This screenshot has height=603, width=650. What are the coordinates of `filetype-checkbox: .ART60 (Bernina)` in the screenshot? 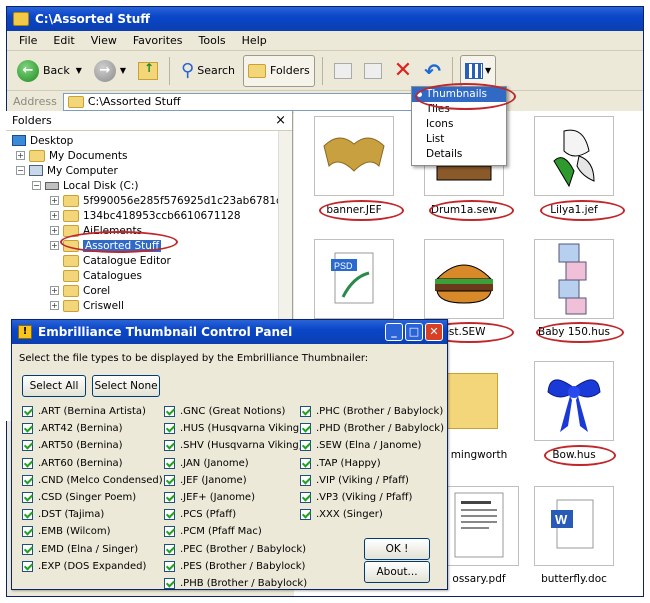 It's located at (72, 463).